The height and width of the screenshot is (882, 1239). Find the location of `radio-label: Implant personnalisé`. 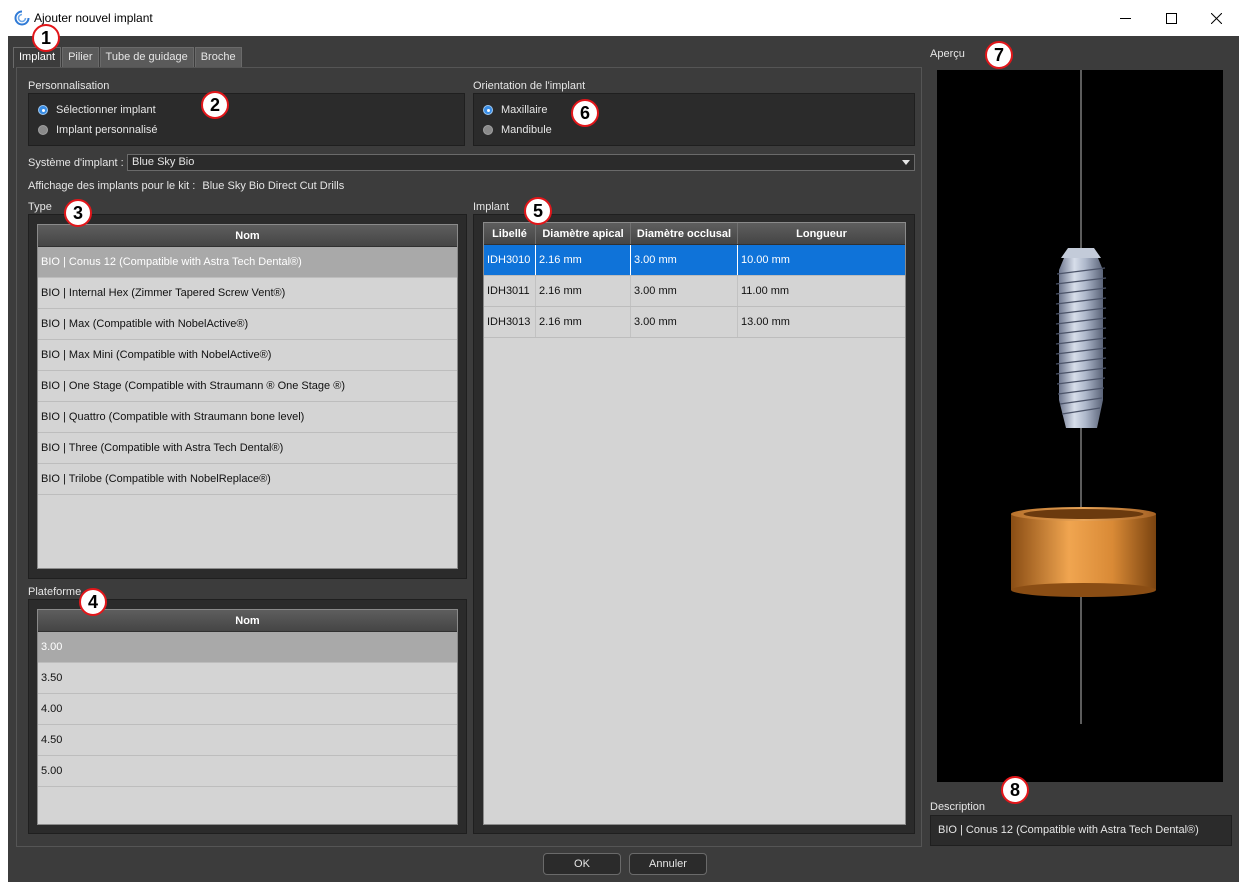

radio-label: Implant personnalisé is located at coordinates (107, 130).